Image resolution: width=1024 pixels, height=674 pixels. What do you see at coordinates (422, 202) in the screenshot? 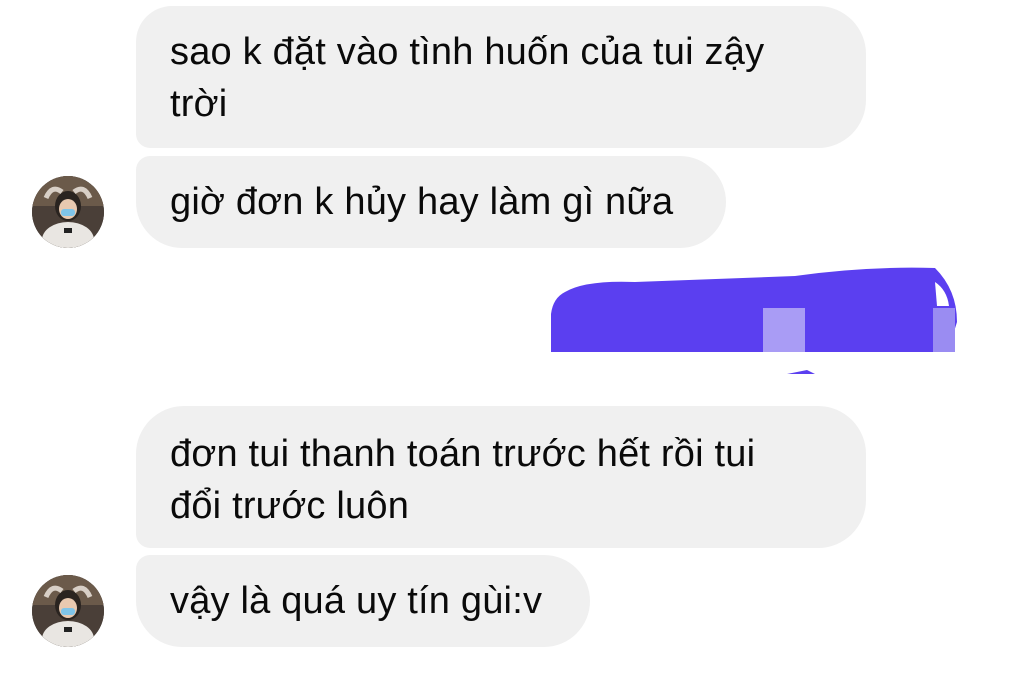
I see `message-text-line: giờ đơn k hủy hay làm gì nữa` at bounding box center [422, 202].